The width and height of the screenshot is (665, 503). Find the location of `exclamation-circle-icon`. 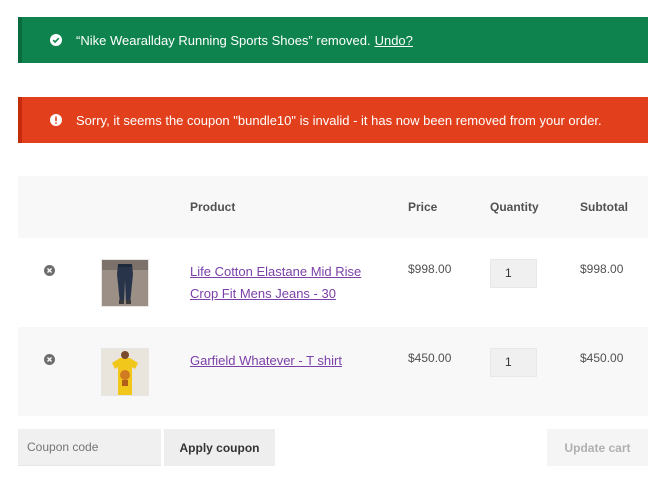

exclamation-circle-icon is located at coordinates (56, 120).